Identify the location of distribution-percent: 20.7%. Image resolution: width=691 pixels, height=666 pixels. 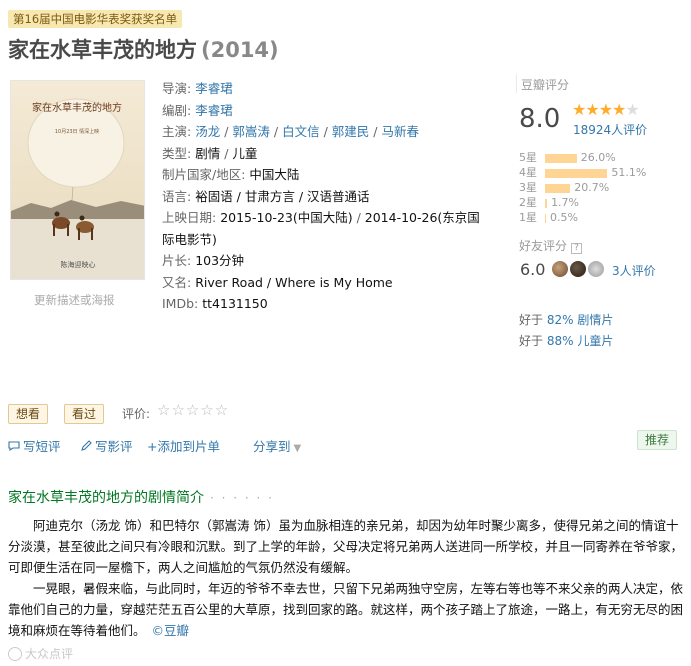
(592, 187).